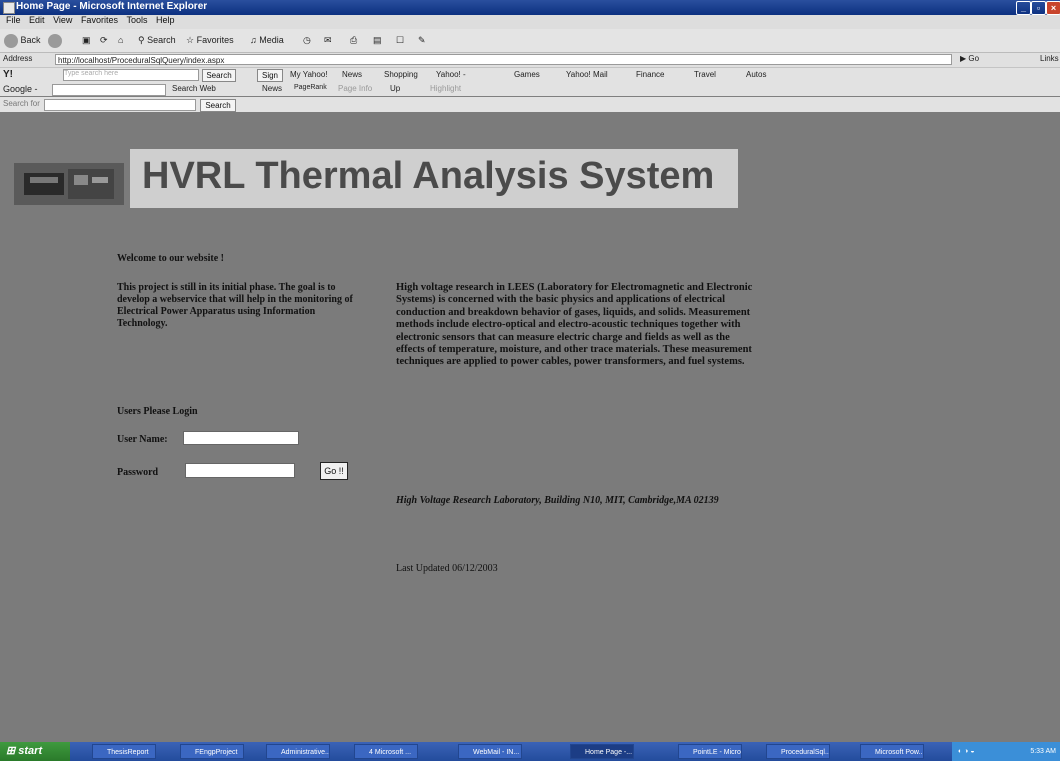 Image resolution: width=1060 pixels, height=761 pixels. What do you see at coordinates (587, 74) in the screenshot?
I see `yahoo-item-mail: Yahoo! Mail` at bounding box center [587, 74].